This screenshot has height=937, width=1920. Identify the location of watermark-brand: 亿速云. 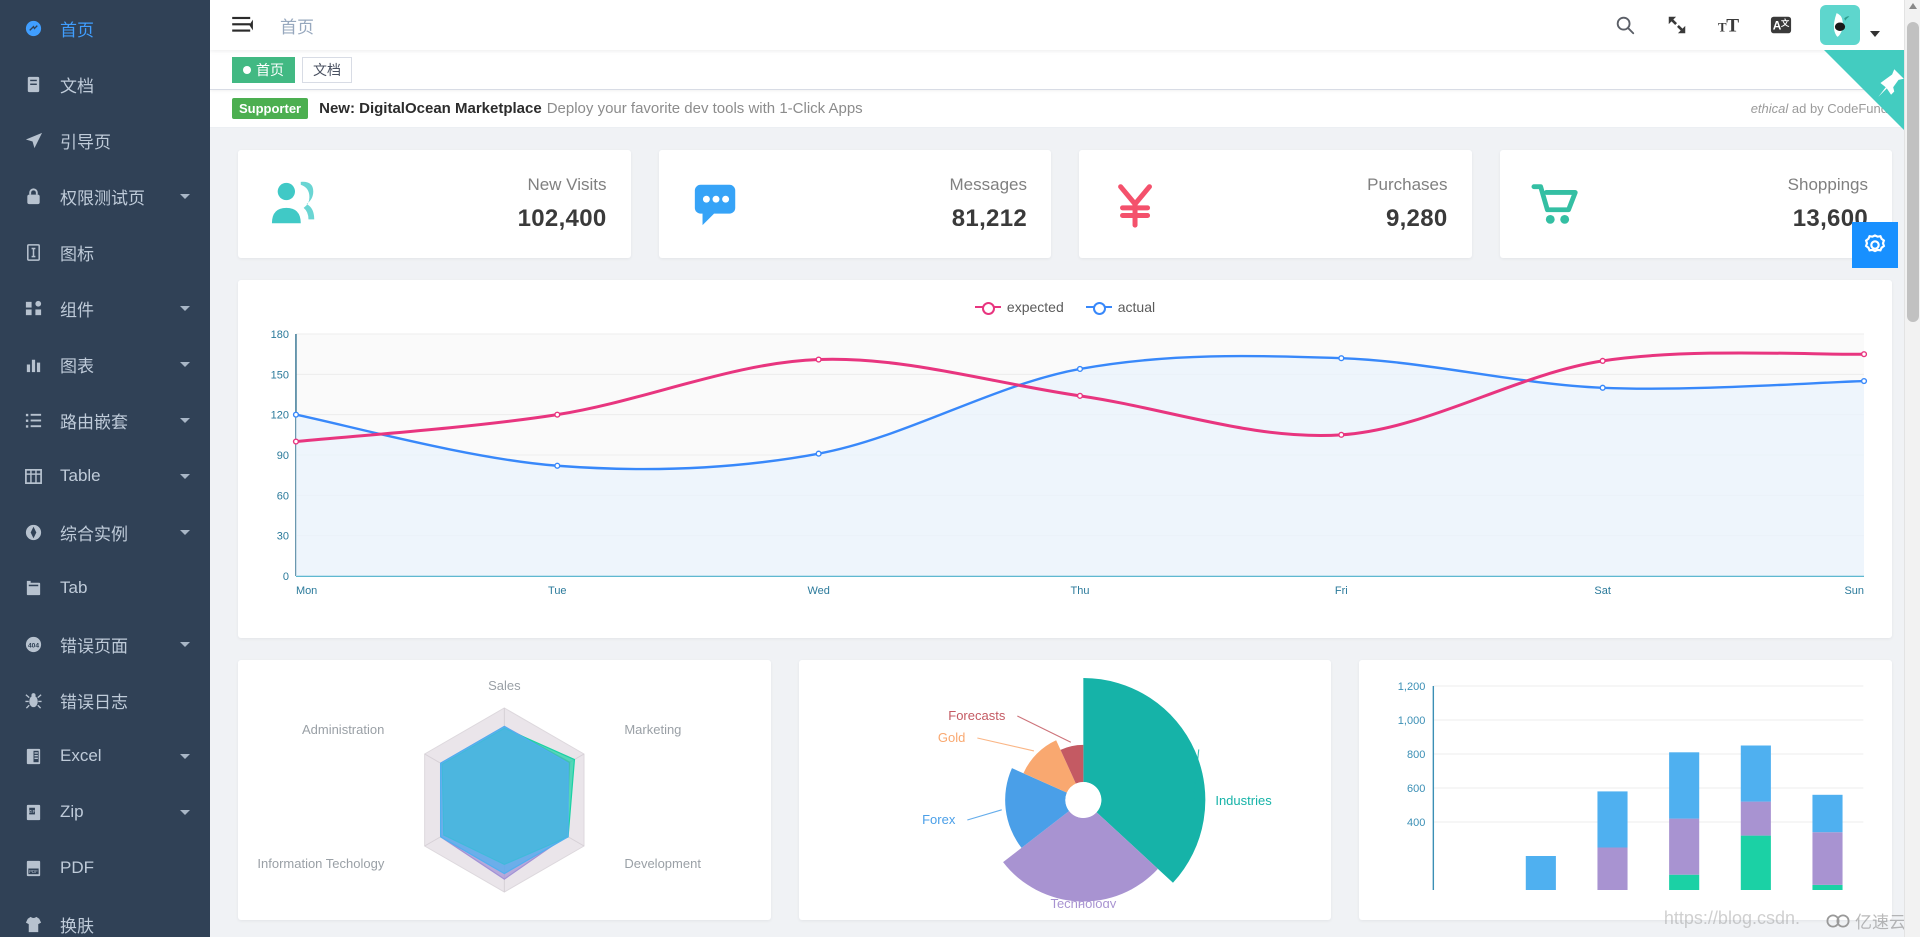
(1865, 920).